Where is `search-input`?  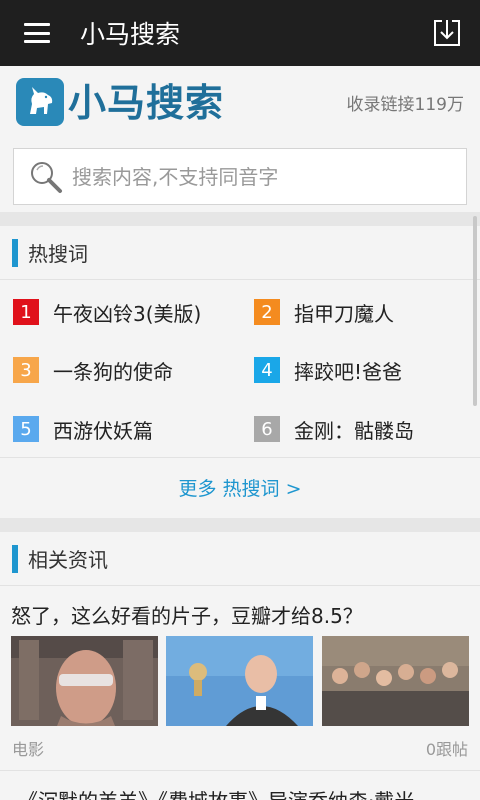 search-input is located at coordinates (269, 176).